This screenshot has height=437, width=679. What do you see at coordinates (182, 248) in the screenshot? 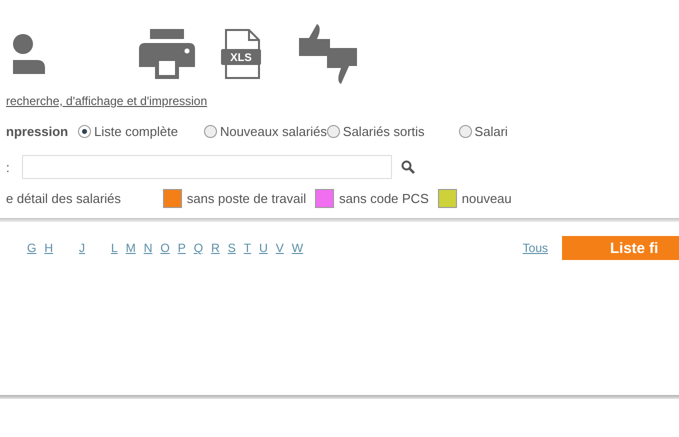
I see `letter-link: P` at bounding box center [182, 248].